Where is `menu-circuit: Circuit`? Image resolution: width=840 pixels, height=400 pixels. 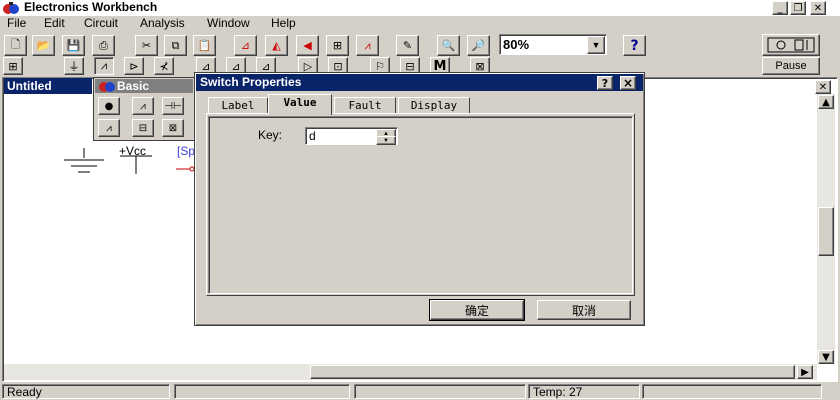
menu-circuit: Circuit is located at coordinates (101, 23).